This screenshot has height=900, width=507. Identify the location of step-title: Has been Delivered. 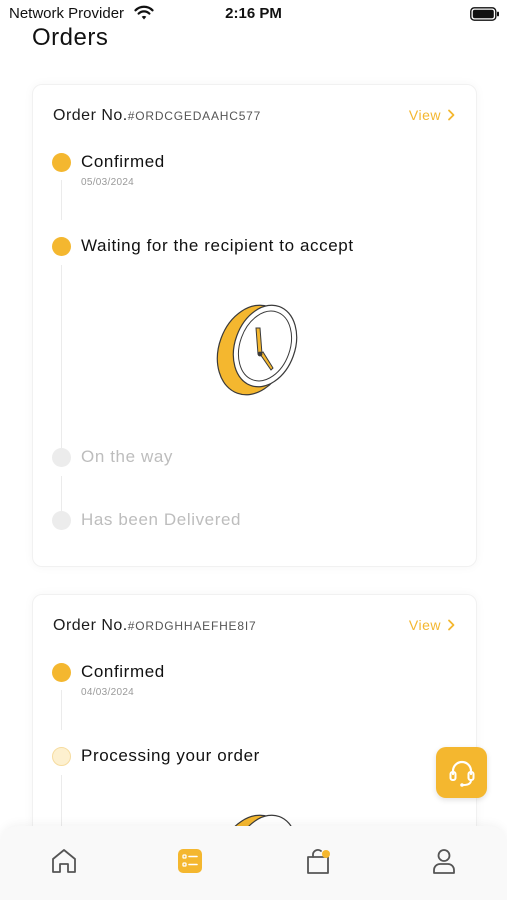
(161, 519).